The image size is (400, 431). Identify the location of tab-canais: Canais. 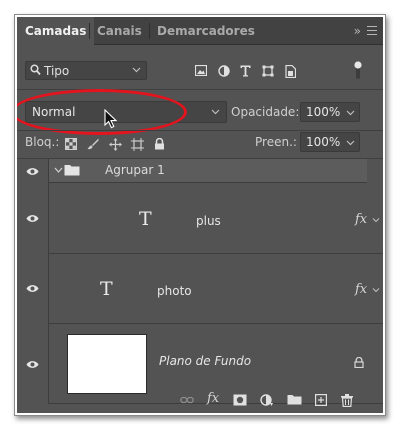
(119, 31).